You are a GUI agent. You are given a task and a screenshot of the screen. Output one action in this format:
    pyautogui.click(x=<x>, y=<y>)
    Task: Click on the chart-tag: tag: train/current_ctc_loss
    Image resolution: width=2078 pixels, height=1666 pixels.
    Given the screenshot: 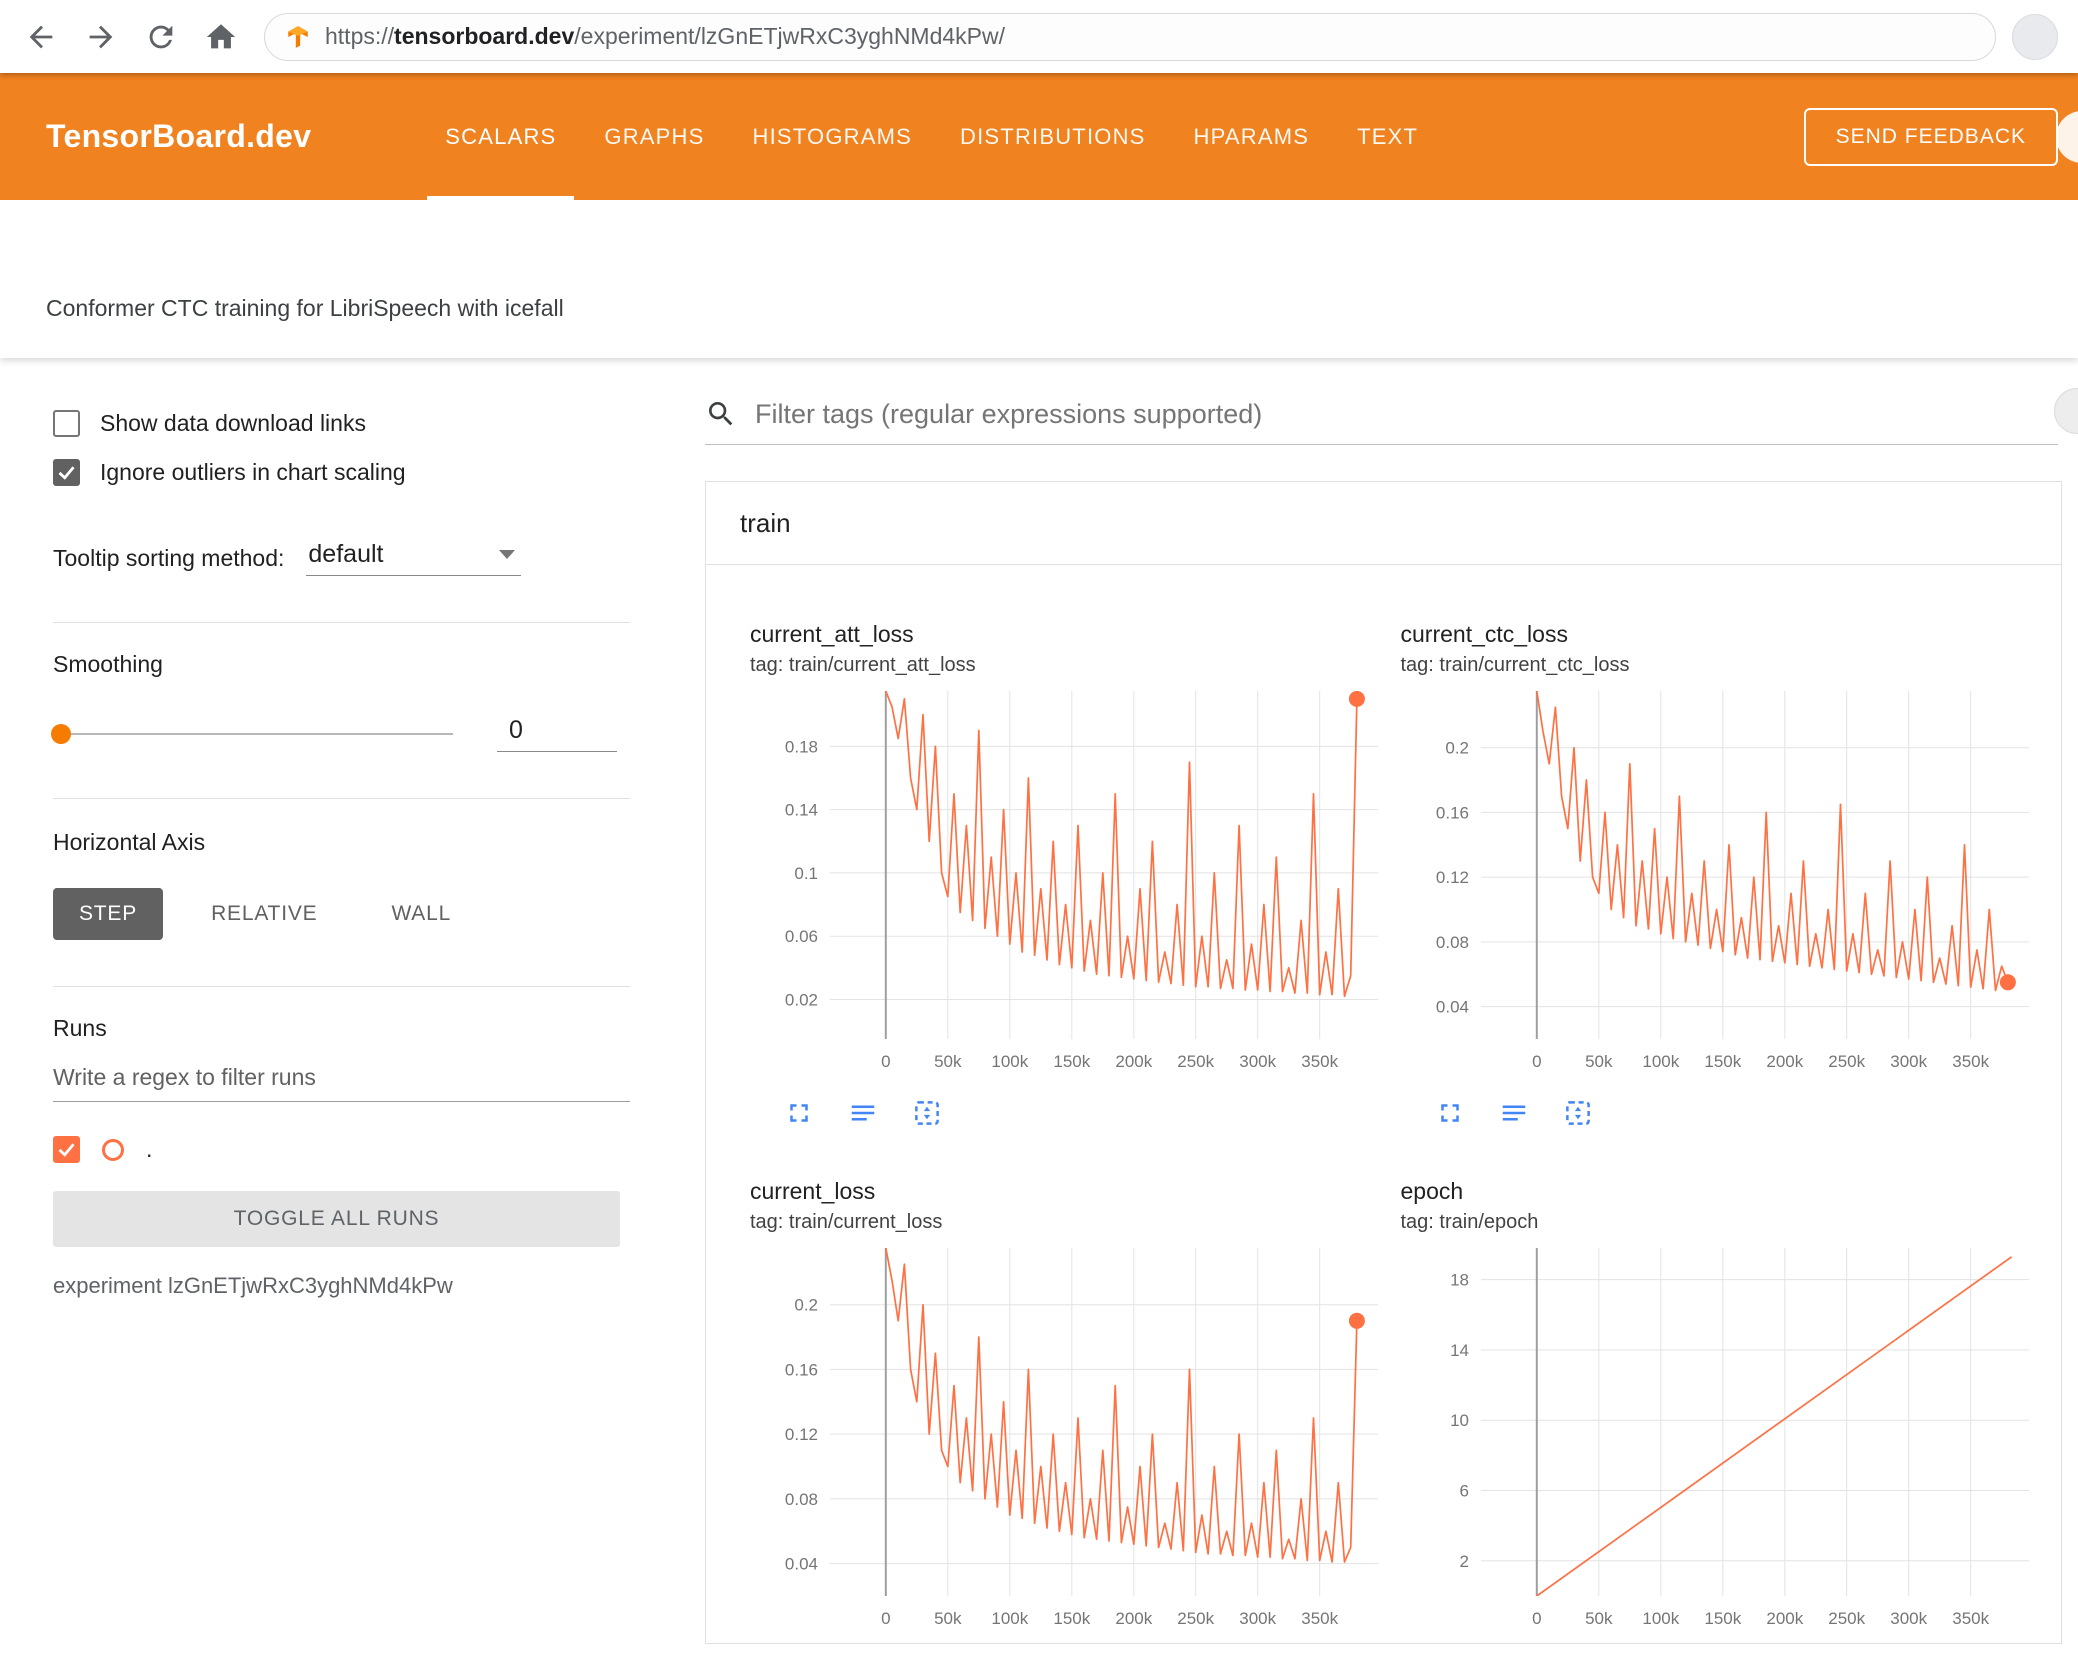 What is the action you would take?
    pyautogui.click(x=1515, y=665)
    